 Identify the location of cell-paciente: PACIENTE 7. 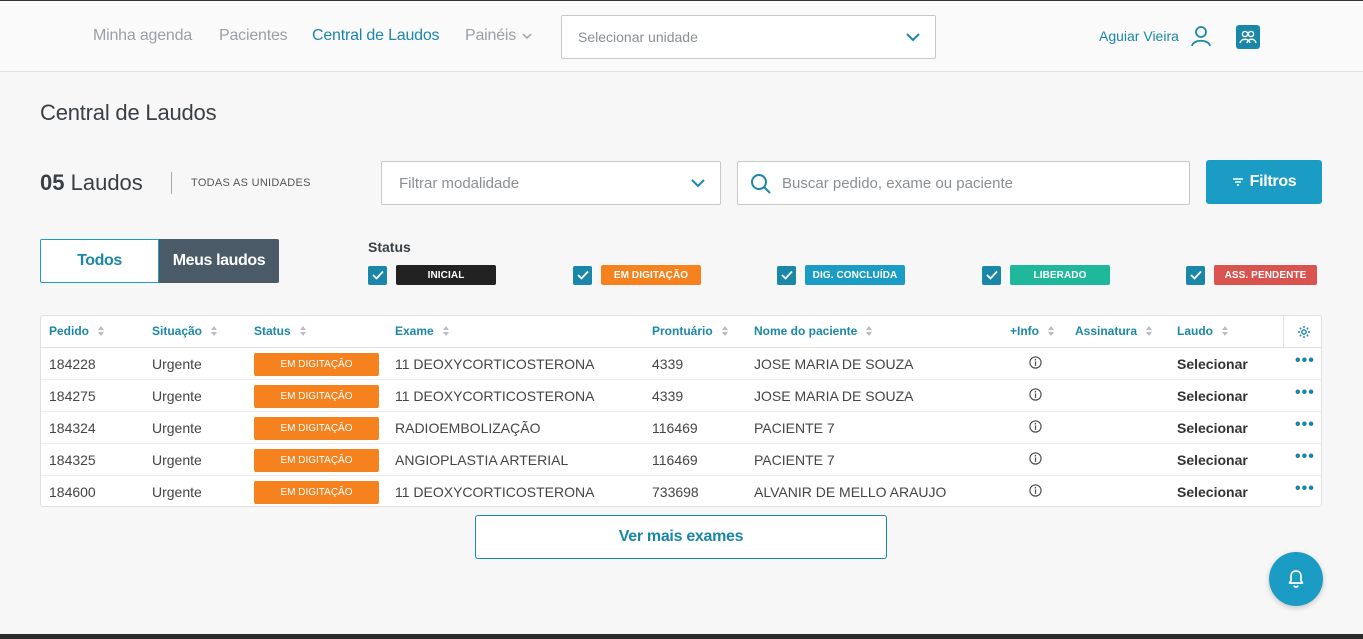
(794, 428).